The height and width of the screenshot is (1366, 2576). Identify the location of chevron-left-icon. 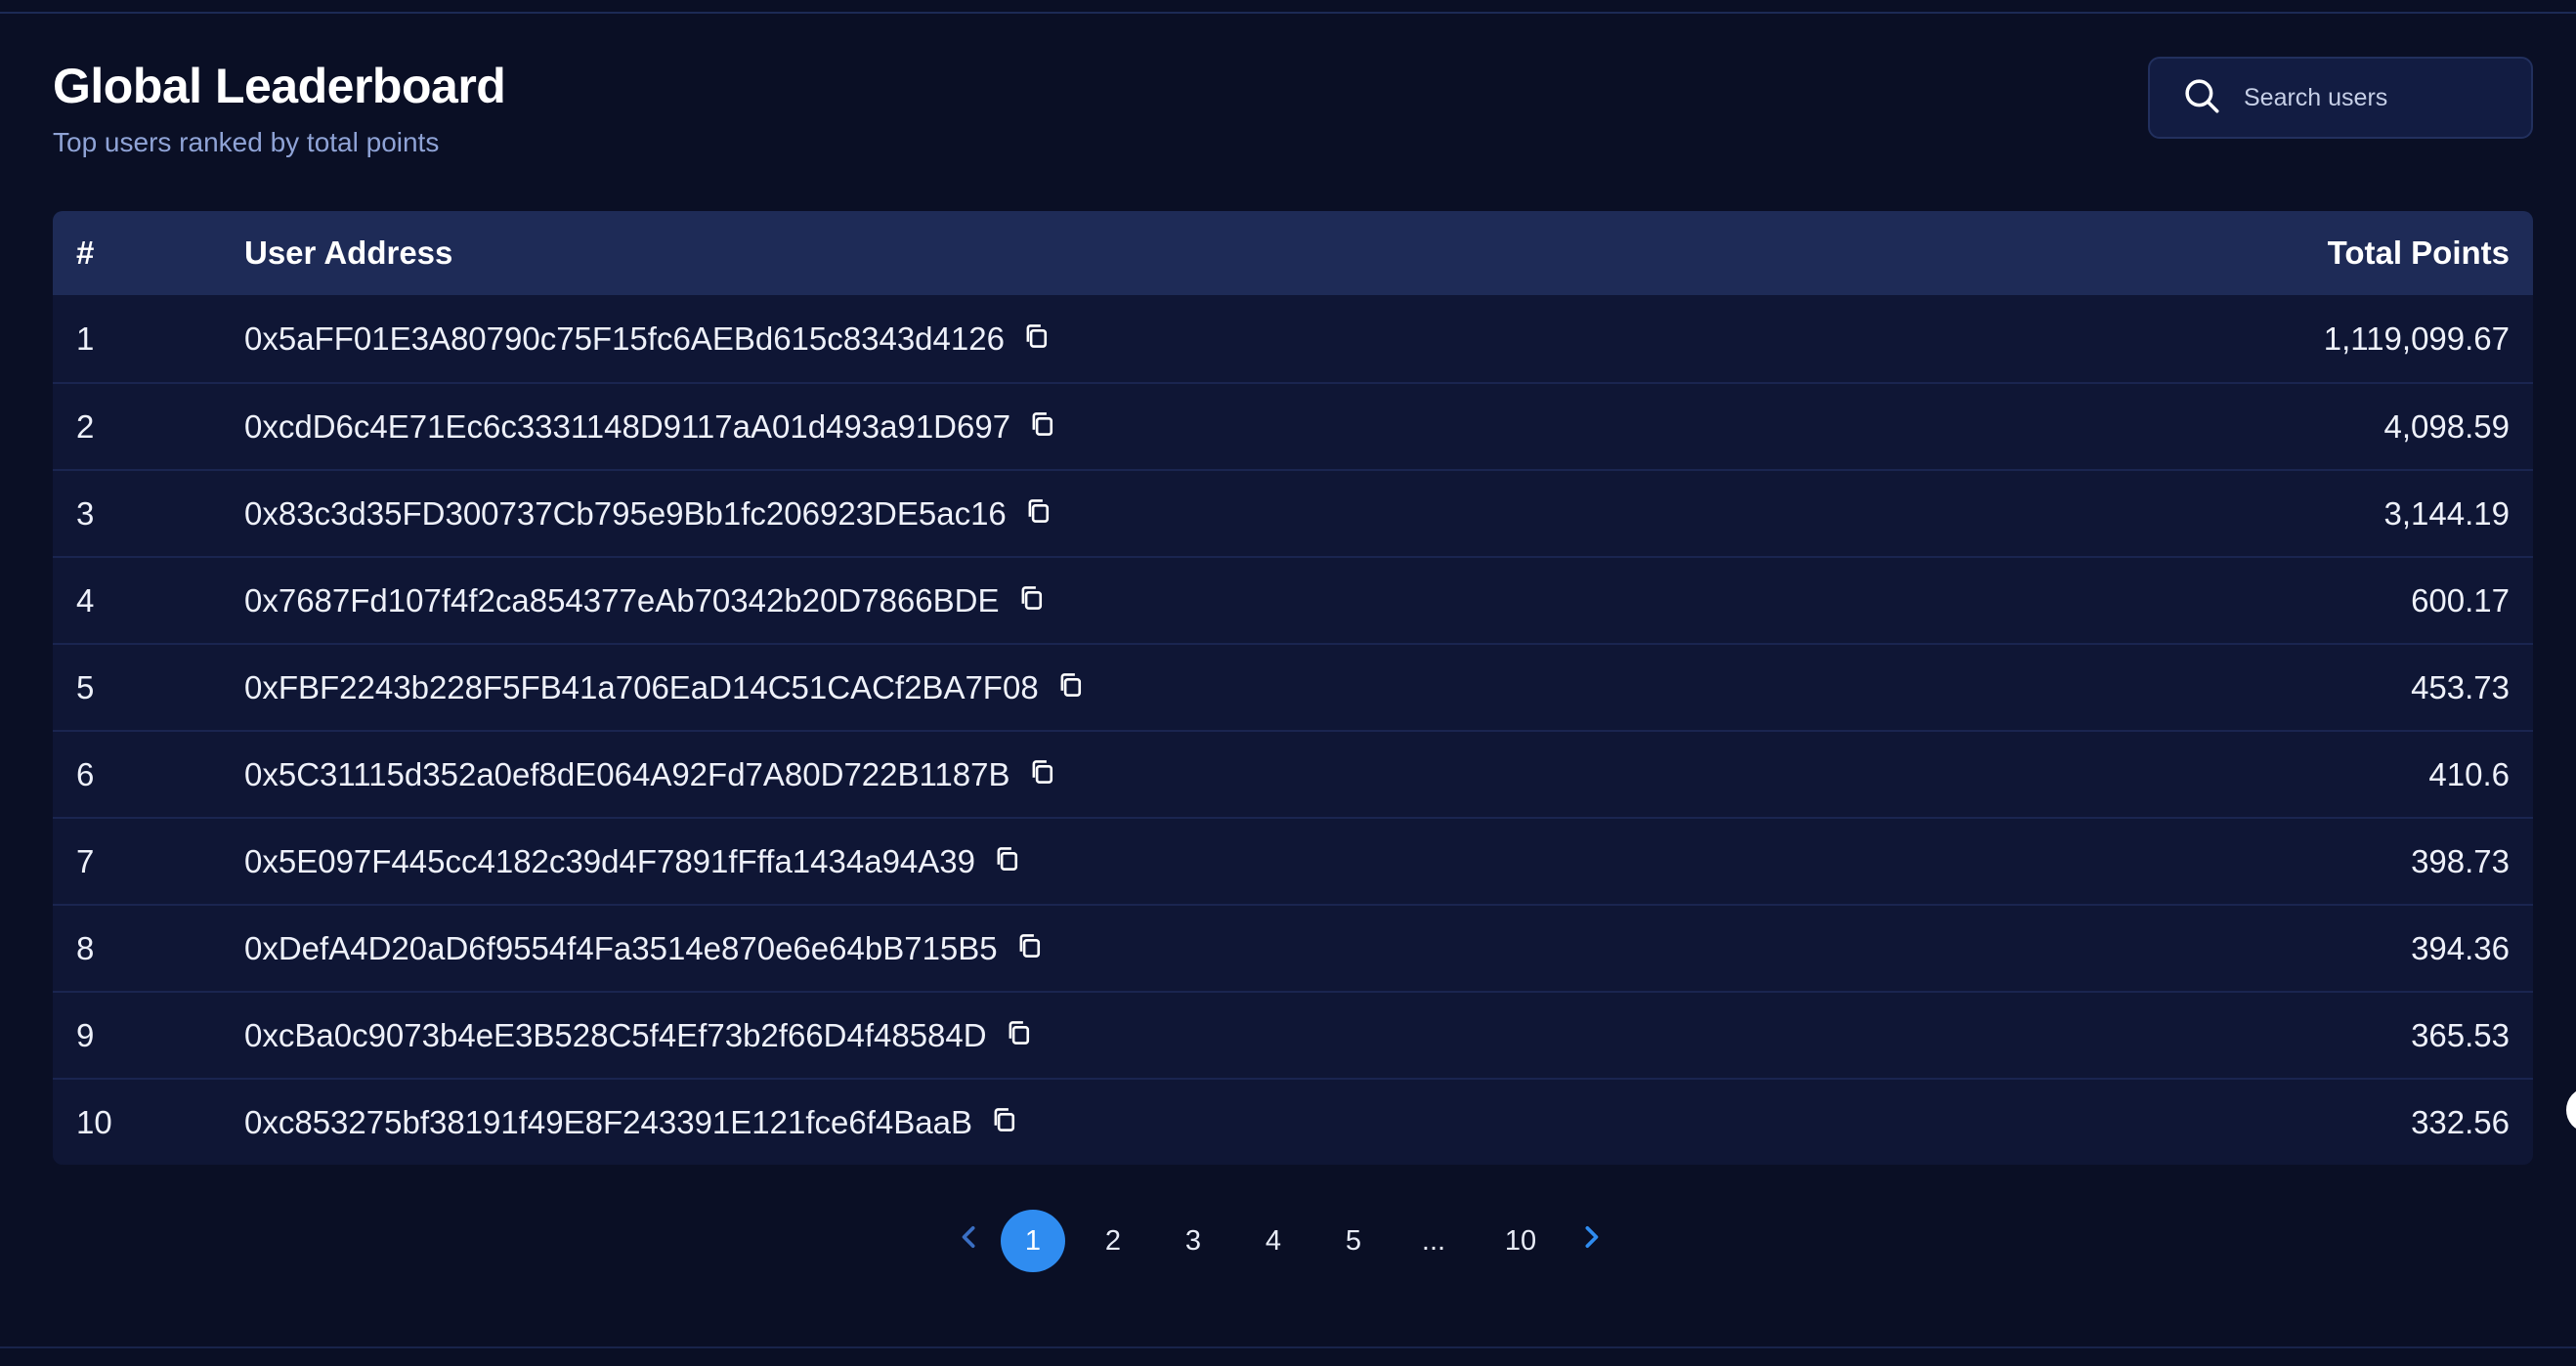
(970, 1241).